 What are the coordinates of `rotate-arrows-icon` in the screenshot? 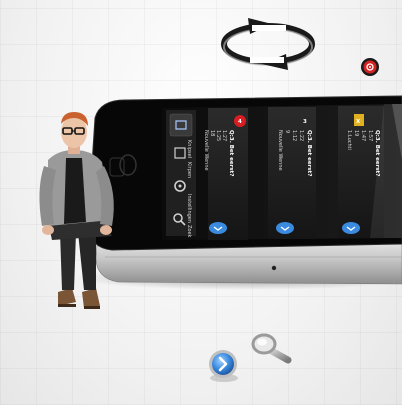 It's located at (268, 44).